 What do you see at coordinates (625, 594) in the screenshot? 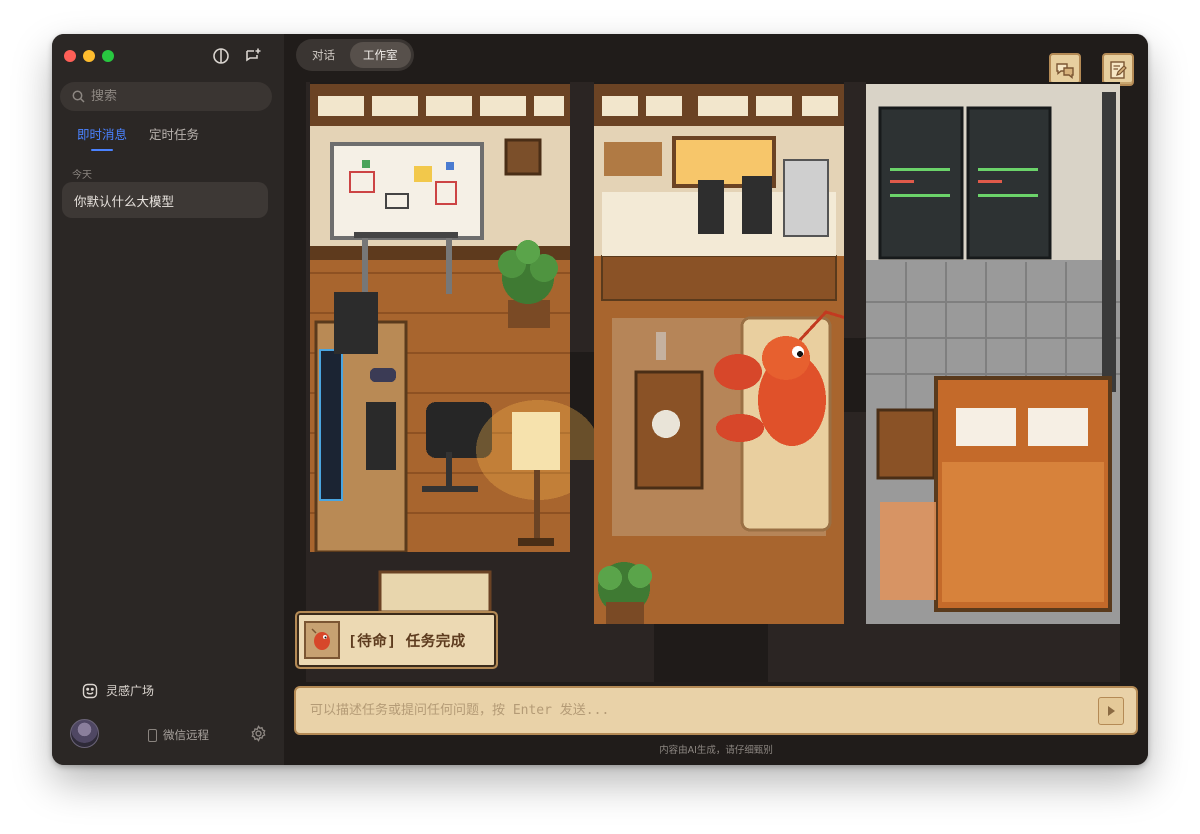
I see `plant-hallway` at bounding box center [625, 594].